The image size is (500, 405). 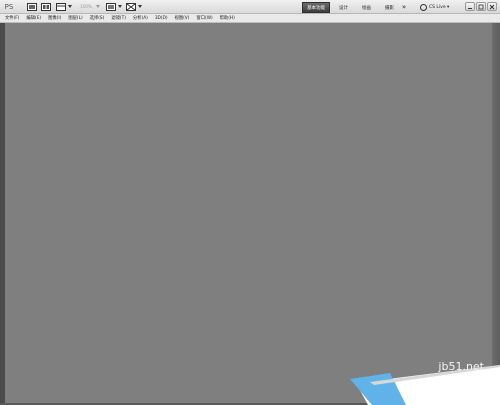 What do you see at coordinates (404, 7) in the screenshot?
I see `more-workspaces-button: »` at bounding box center [404, 7].